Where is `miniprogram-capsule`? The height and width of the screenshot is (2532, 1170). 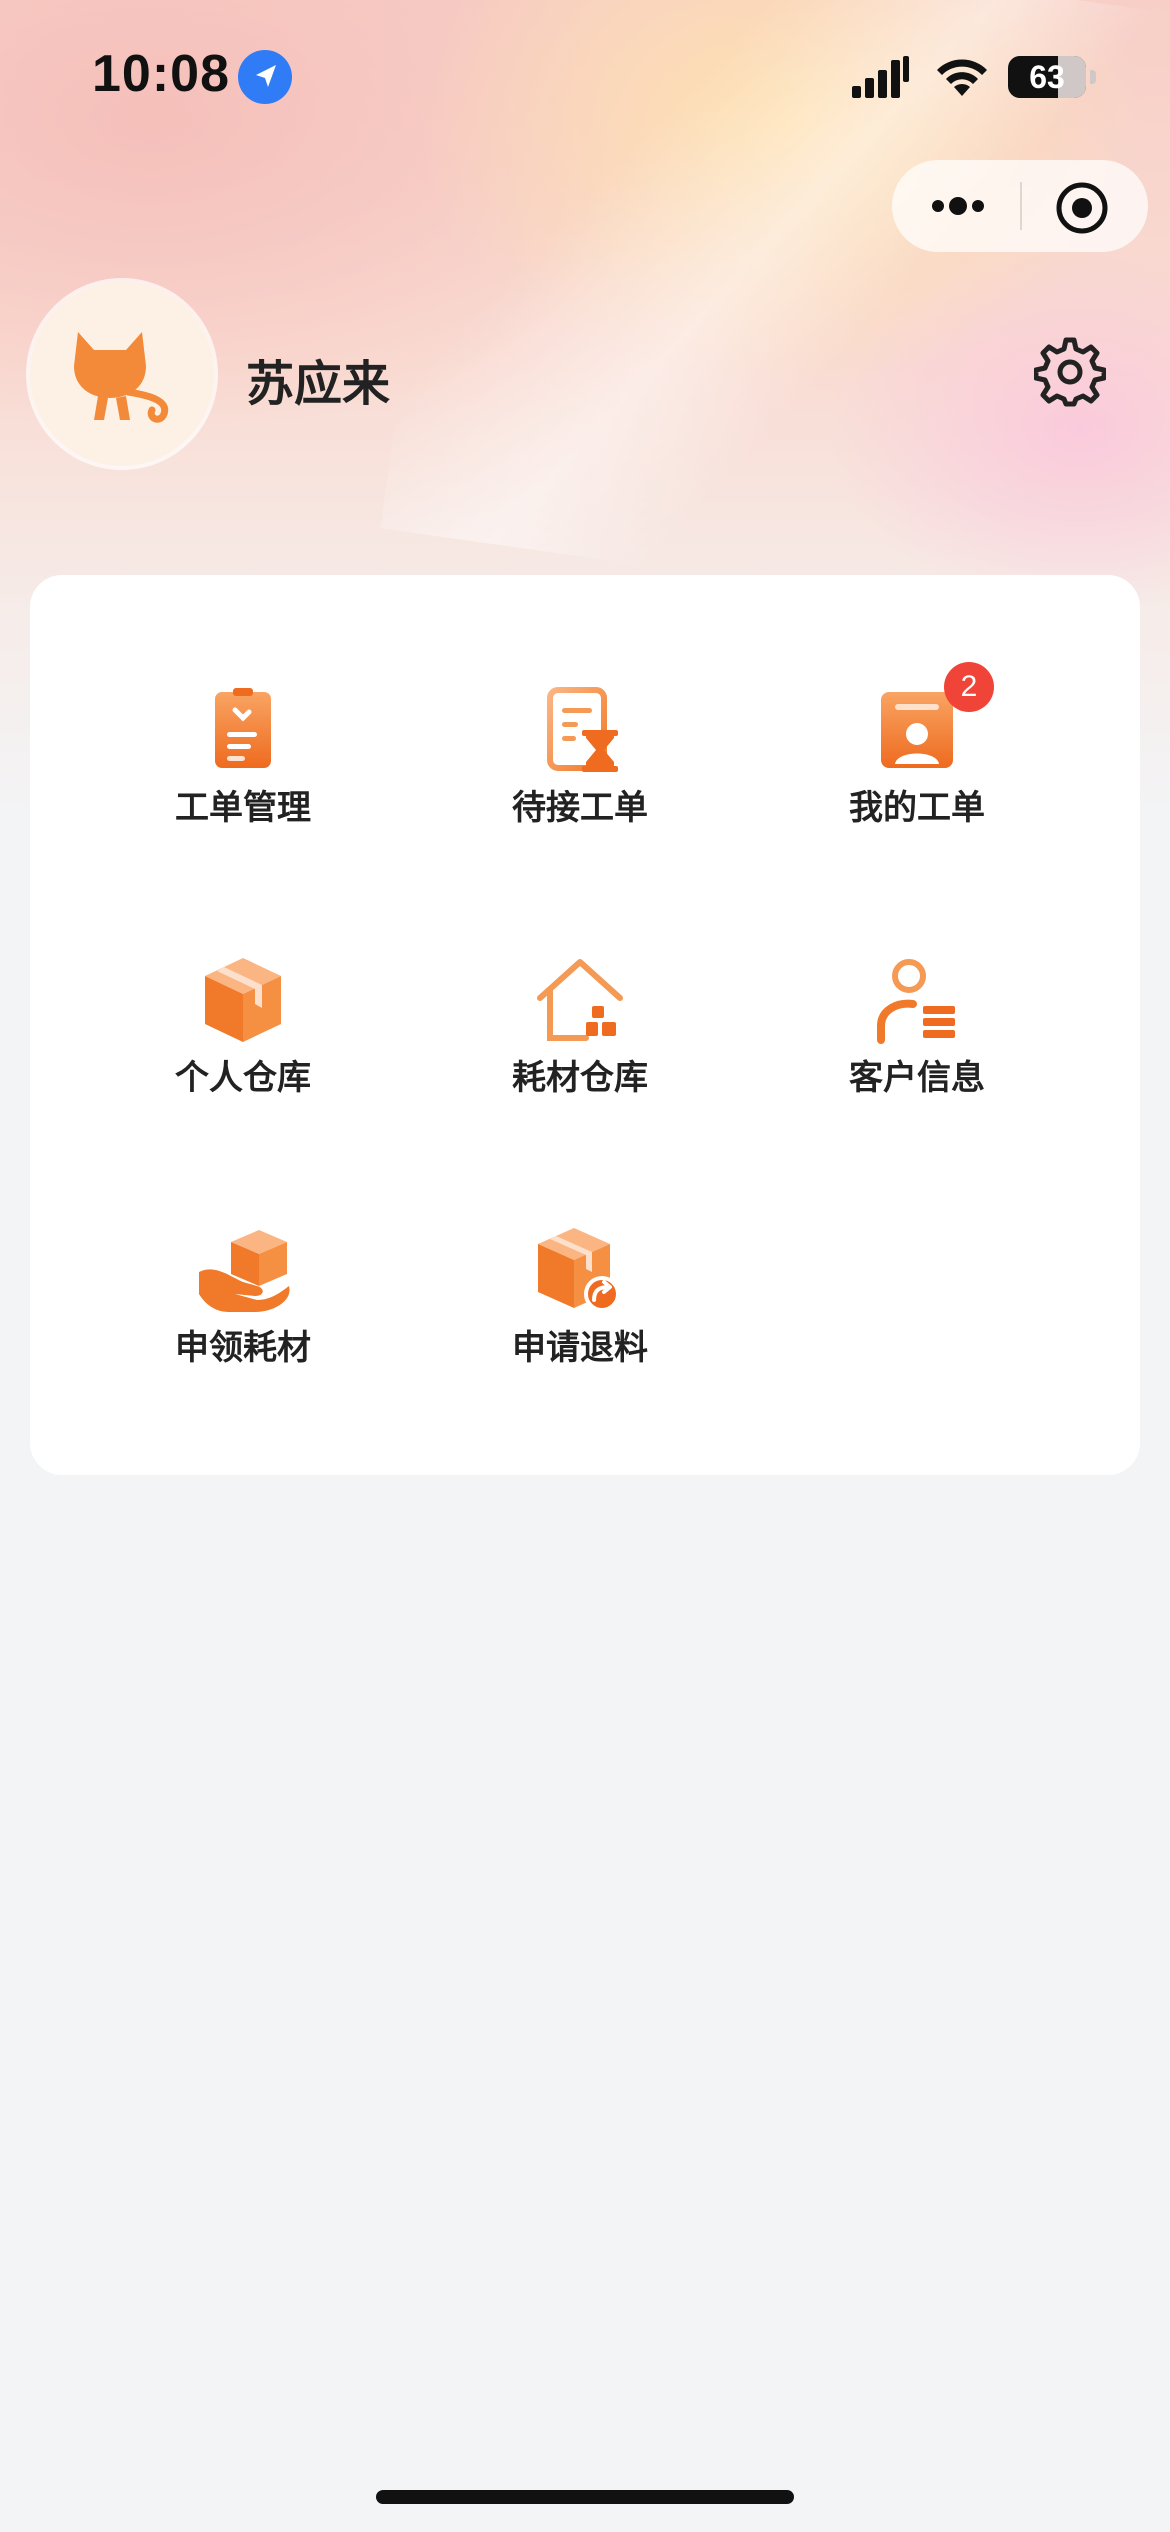 miniprogram-capsule is located at coordinates (1020, 206).